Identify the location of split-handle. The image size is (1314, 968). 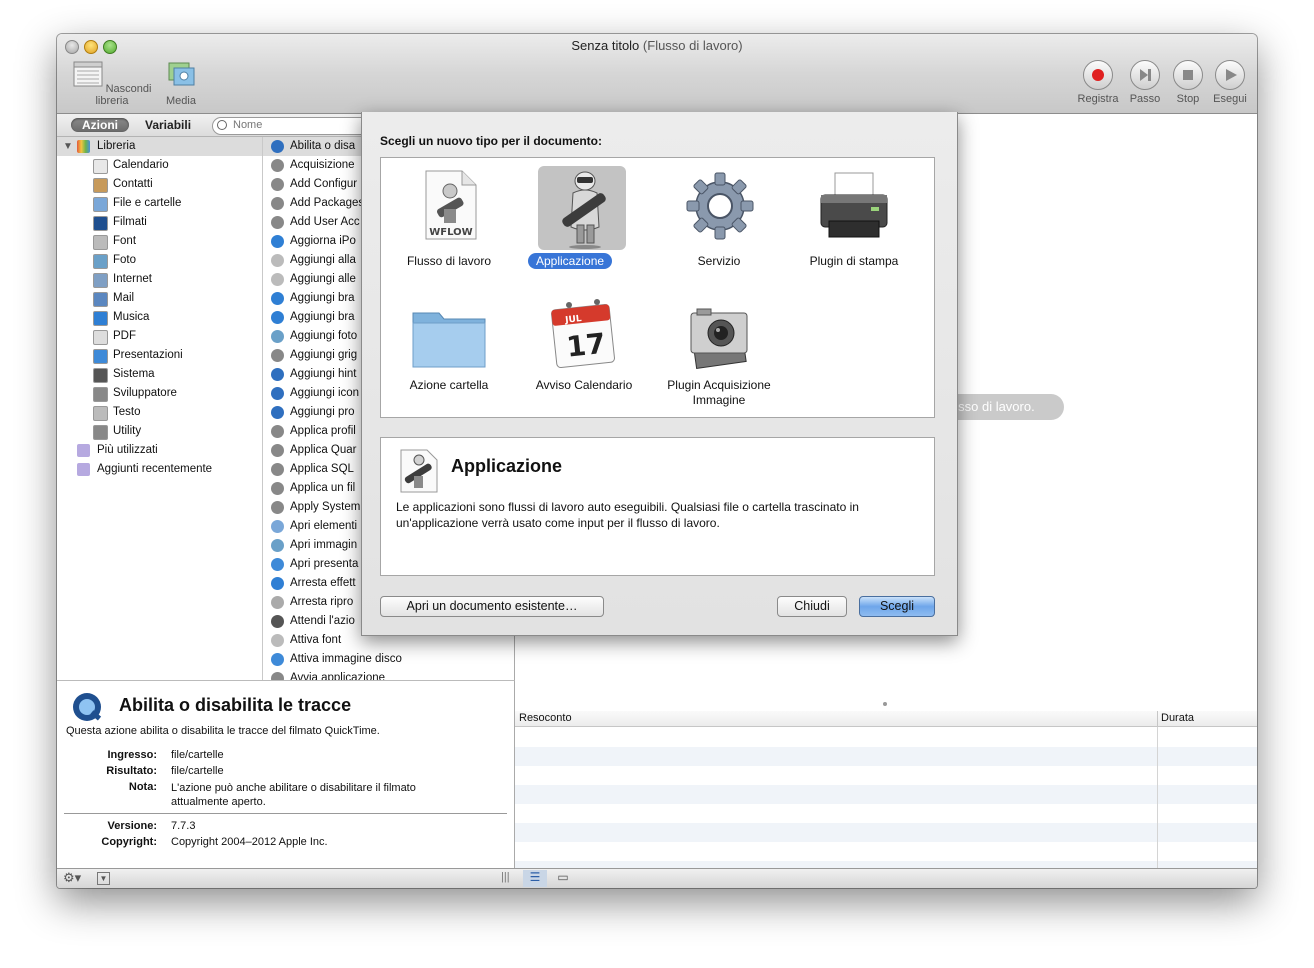
(885, 704).